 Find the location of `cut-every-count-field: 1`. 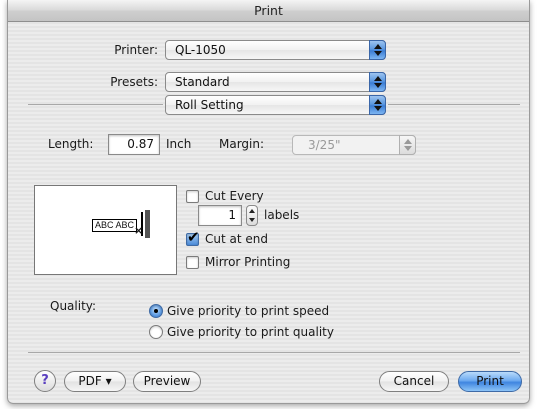

cut-every-count-field: 1 is located at coordinates (220, 215).